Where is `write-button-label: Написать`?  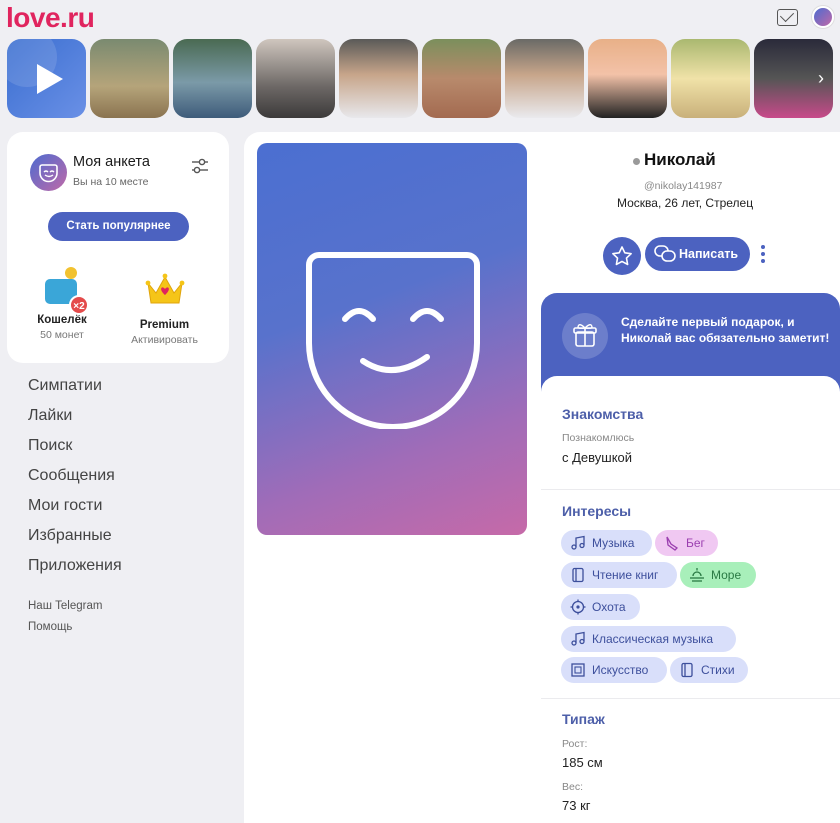
write-button-label: Написать is located at coordinates (709, 254).